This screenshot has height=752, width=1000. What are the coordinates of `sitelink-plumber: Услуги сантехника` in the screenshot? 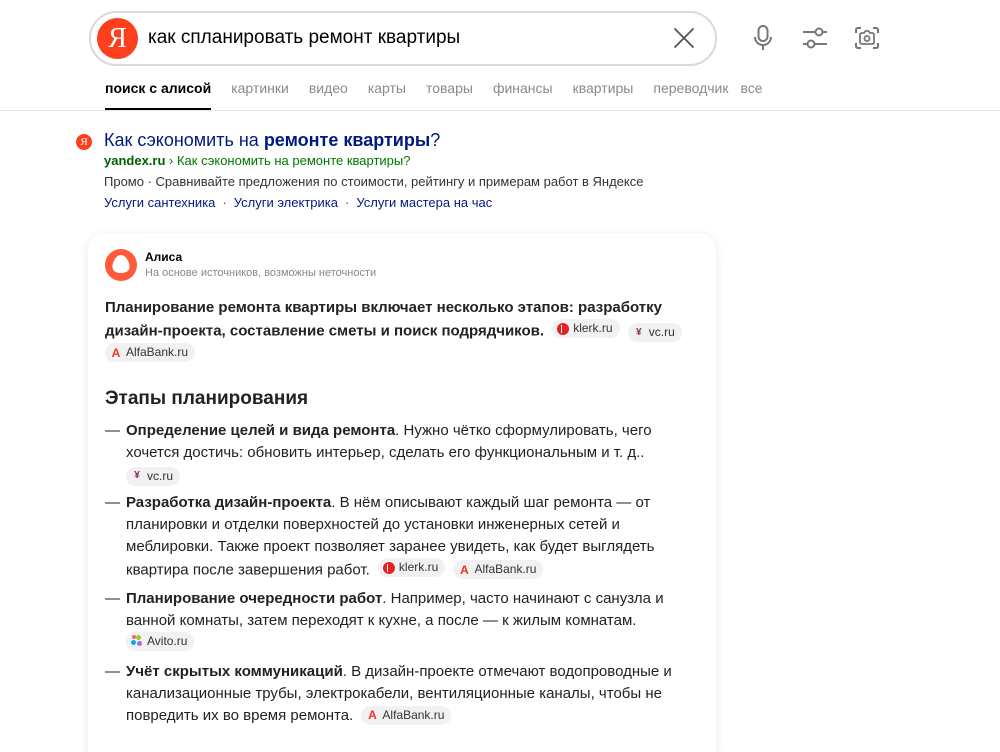 It's located at (159, 202).